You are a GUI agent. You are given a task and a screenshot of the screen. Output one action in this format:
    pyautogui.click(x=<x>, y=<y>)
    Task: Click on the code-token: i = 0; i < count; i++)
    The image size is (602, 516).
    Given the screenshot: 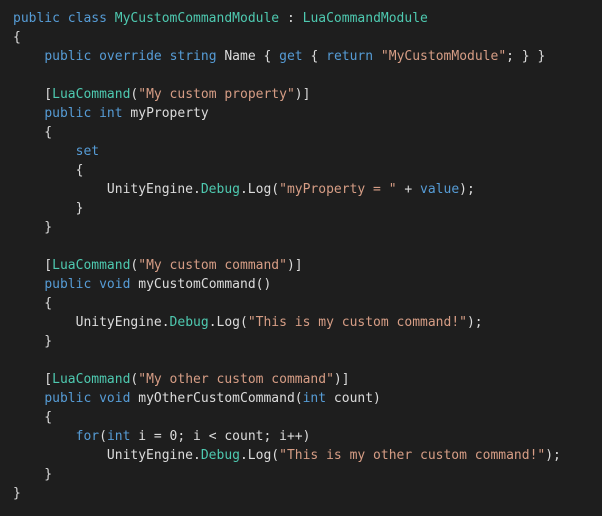 What is the action you would take?
    pyautogui.click(x=220, y=436)
    